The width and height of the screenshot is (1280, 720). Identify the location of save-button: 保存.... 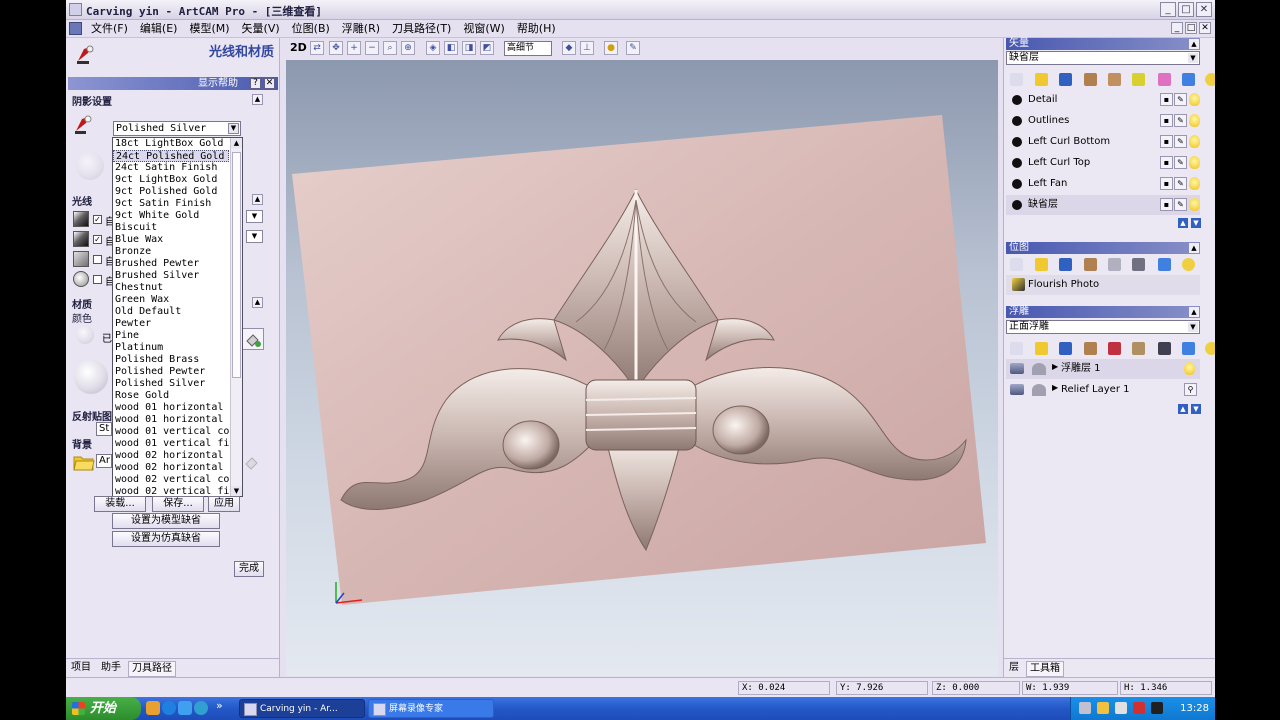
(178, 504).